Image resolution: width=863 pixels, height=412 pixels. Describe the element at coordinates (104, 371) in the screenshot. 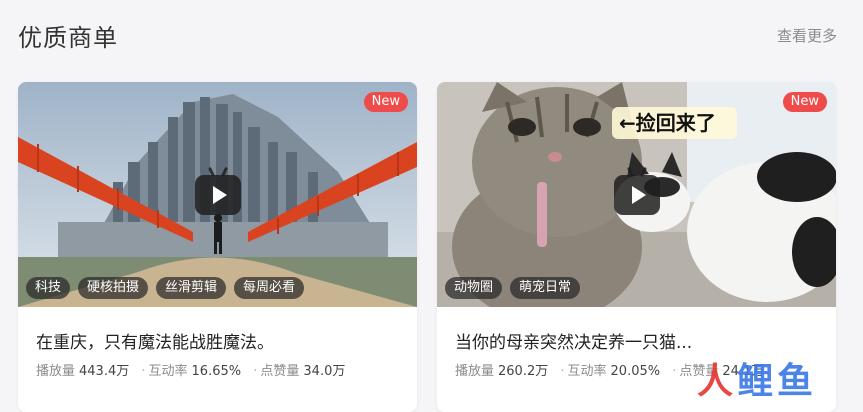

I see `plays-value: 443.4万` at that location.